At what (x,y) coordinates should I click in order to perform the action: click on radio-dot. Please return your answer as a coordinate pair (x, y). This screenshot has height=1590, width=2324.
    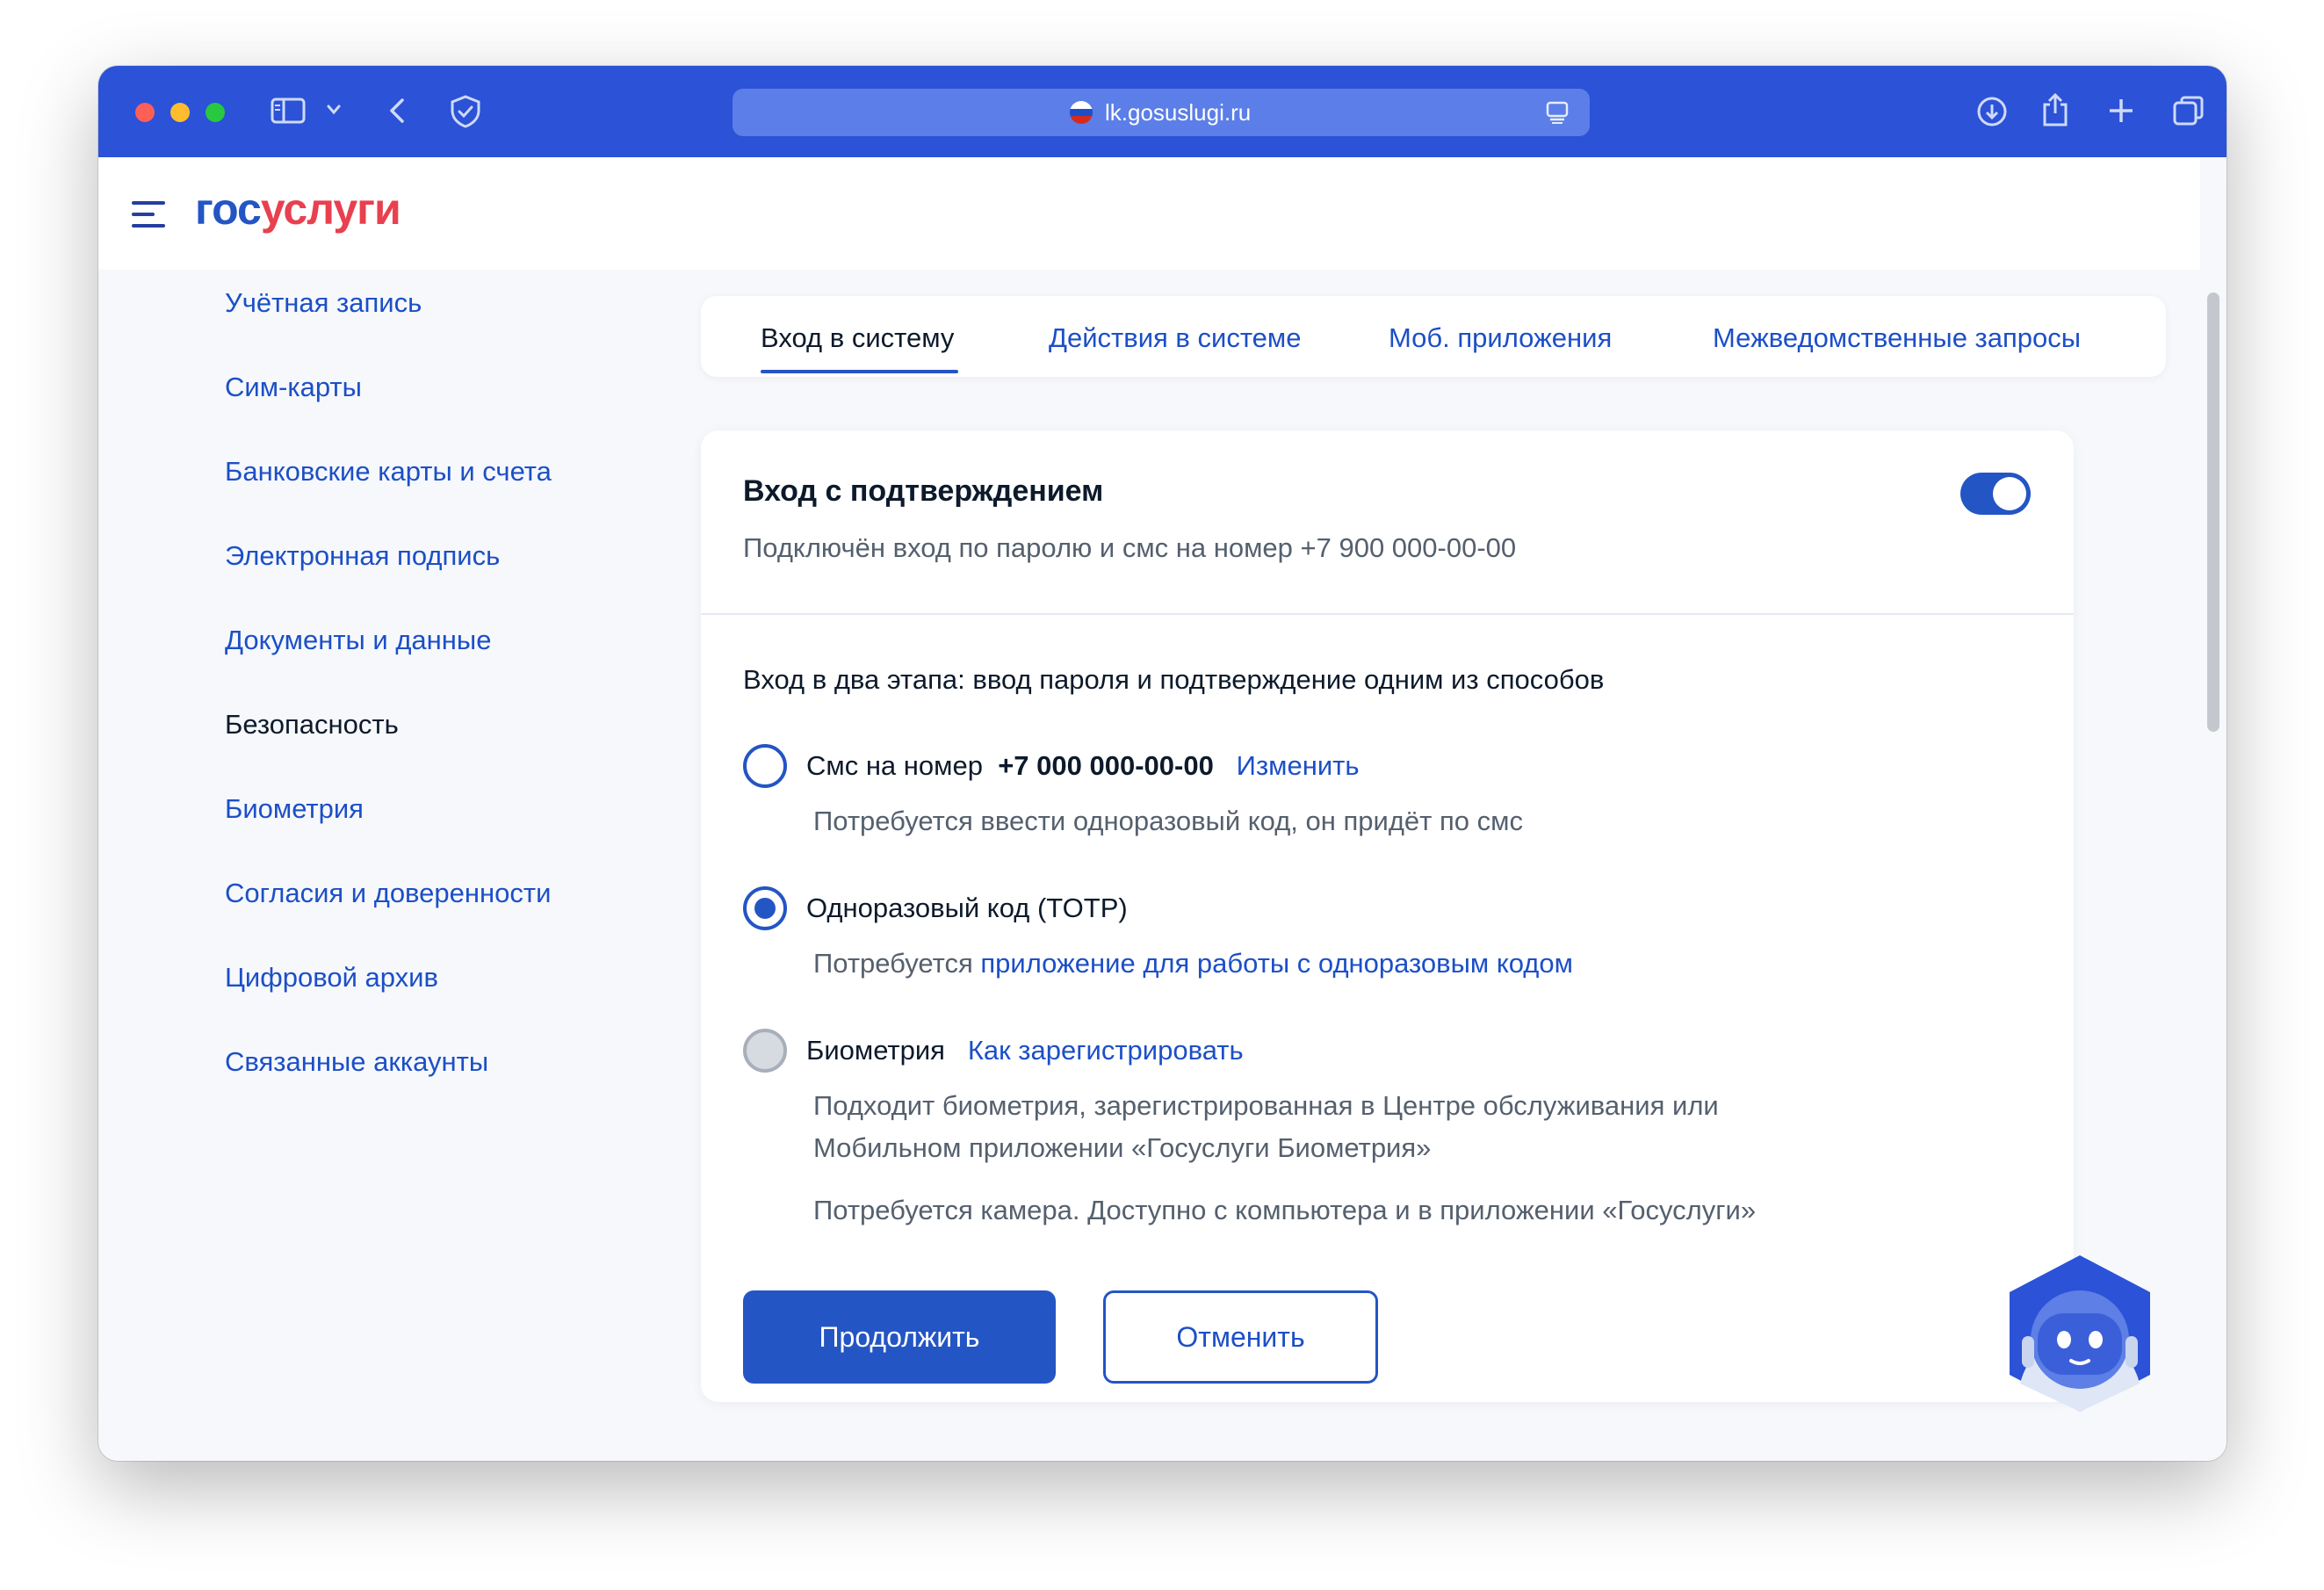
    Looking at the image, I should click on (765, 908).